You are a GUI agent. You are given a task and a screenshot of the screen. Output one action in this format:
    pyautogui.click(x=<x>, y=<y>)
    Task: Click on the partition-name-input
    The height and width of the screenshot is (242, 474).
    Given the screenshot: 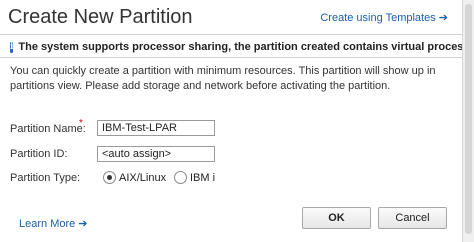 What is the action you would take?
    pyautogui.click(x=156, y=128)
    